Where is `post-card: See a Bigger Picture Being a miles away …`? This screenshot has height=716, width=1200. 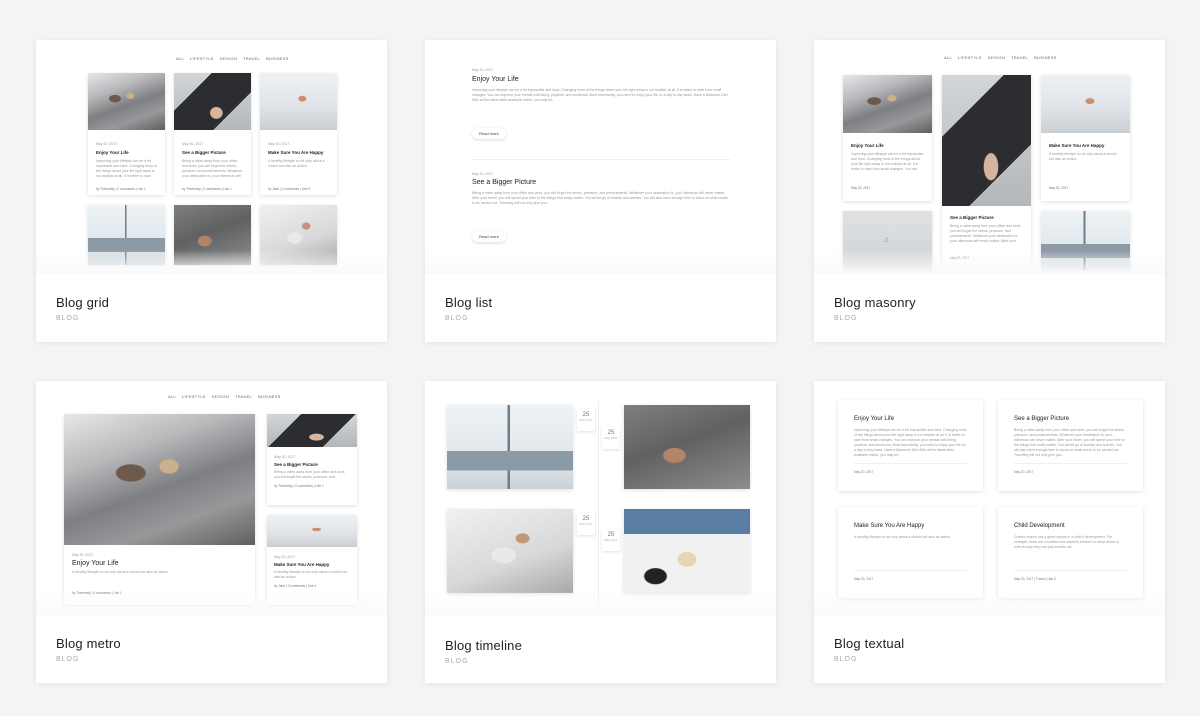 post-card: See a Bigger Picture Being a miles away … is located at coordinates (986, 174).